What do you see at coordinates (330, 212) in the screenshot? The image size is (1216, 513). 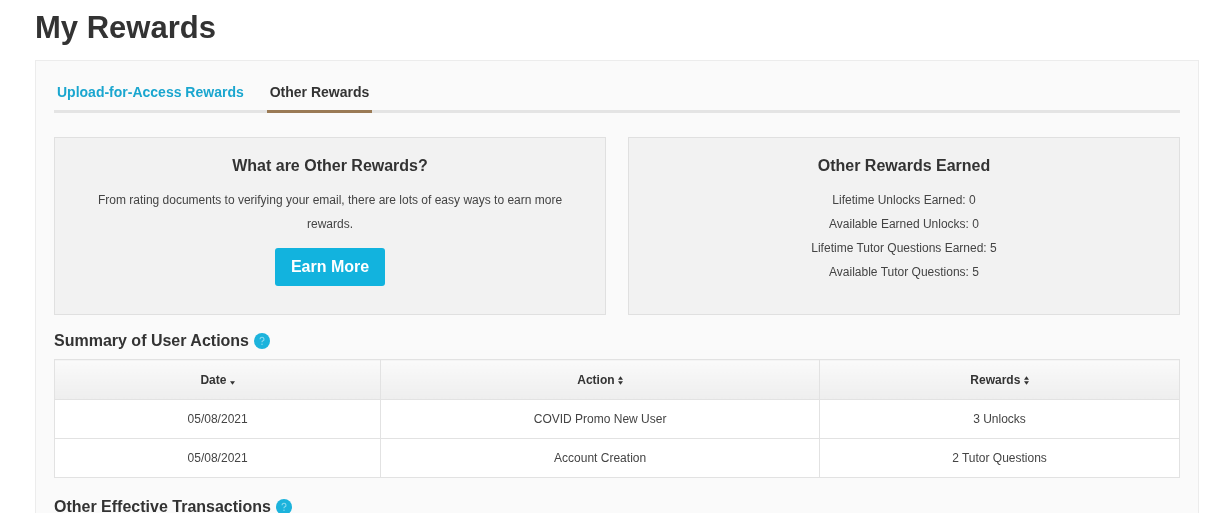 I see `card-description: From rating documents to verifying your email, there are lots of easy ways to earn more rewards.` at bounding box center [330, 212].